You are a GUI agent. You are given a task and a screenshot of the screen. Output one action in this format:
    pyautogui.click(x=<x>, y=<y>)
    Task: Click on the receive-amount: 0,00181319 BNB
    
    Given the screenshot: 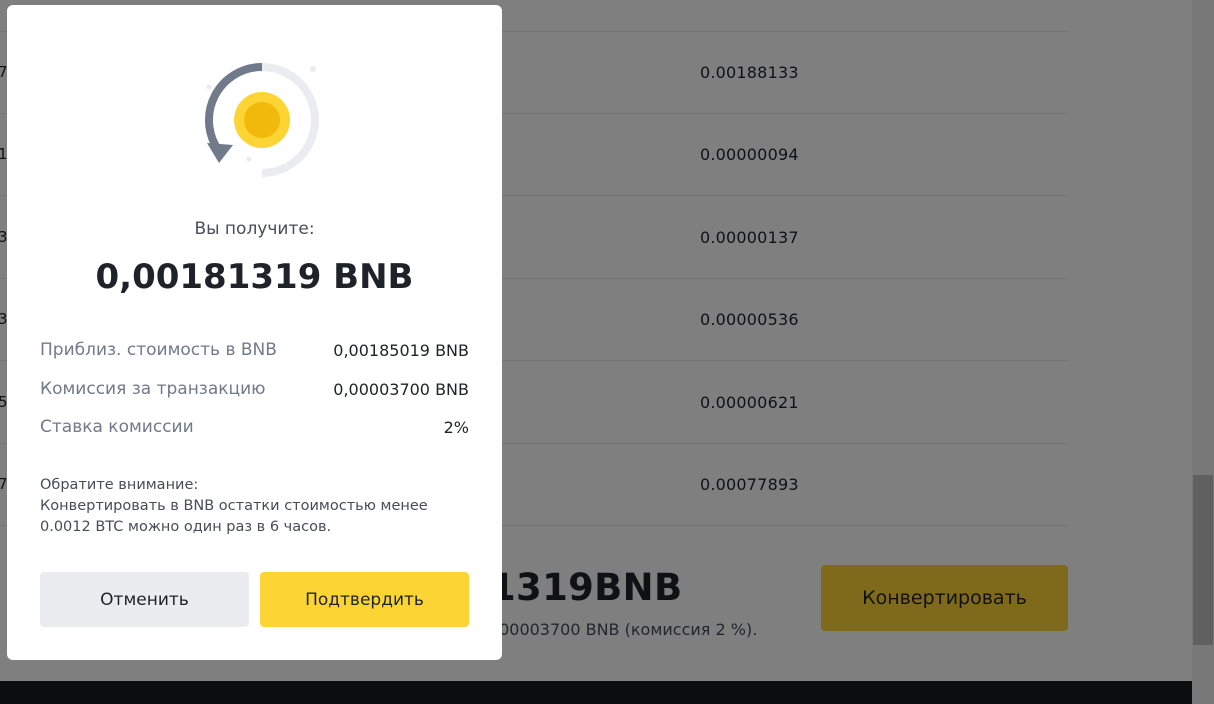 What is the action you would take?
    pyautogui.click(x=254, y=277)
    